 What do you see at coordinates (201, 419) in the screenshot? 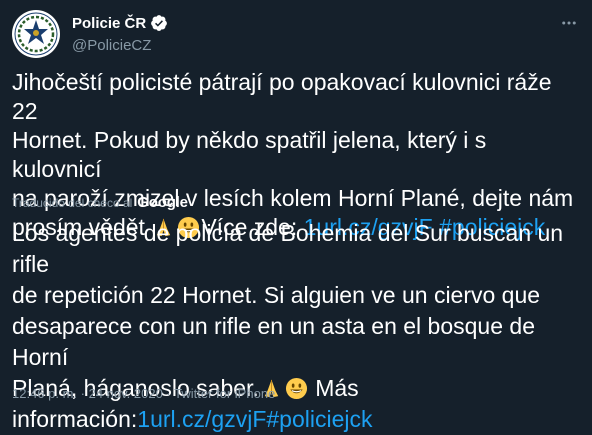
I see `translated-link: 1url.cz/gzvjF` at bounding box center [201, 419].